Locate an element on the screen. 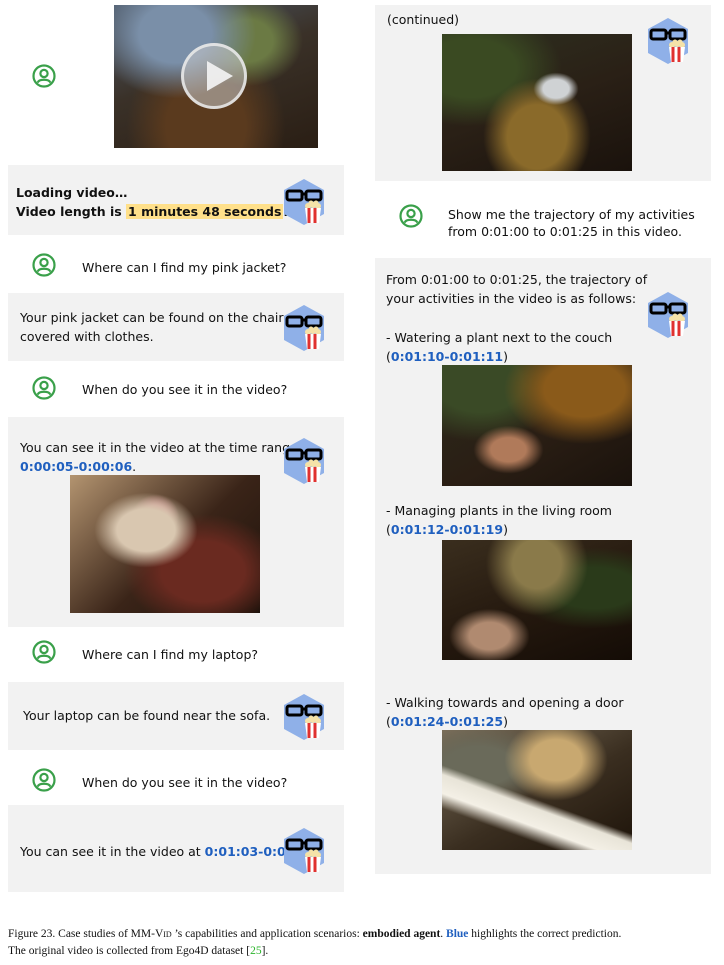 This screenshot has width=724, height=965. activity-step: - Managing plants in the living room is located at coordinates (499, 510).